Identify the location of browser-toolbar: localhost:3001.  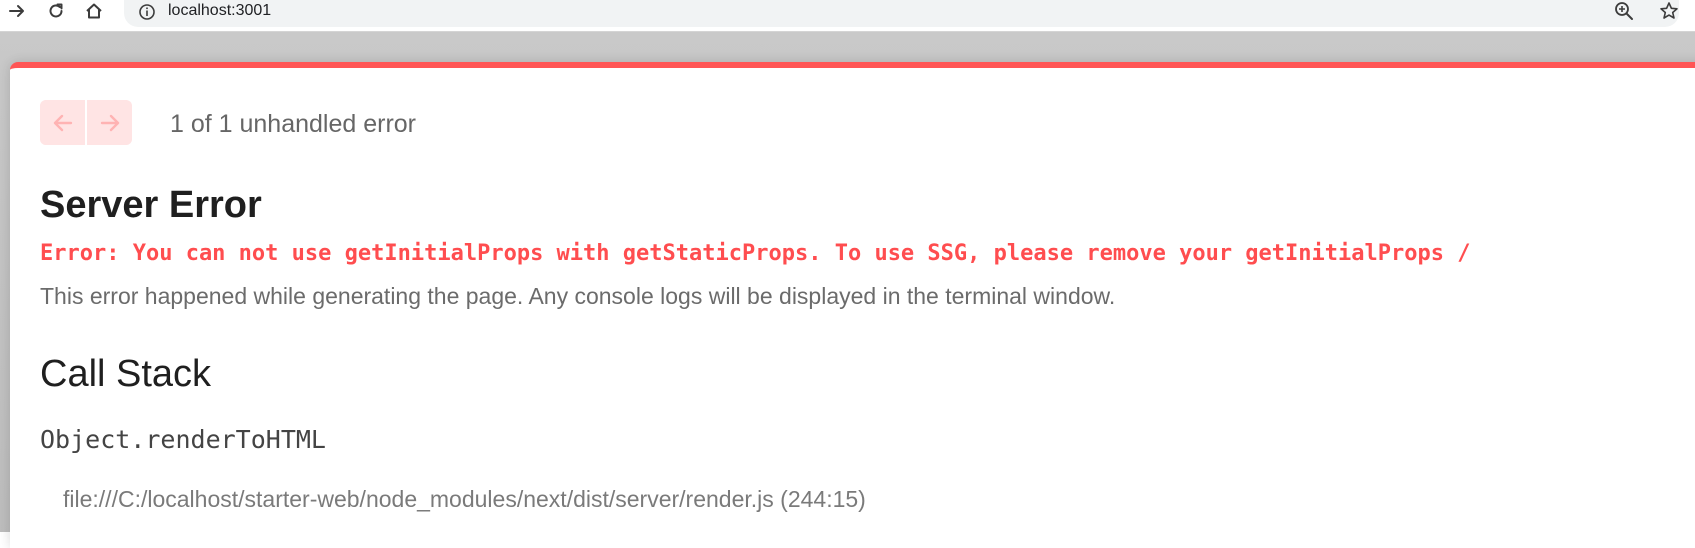
(847, 16).